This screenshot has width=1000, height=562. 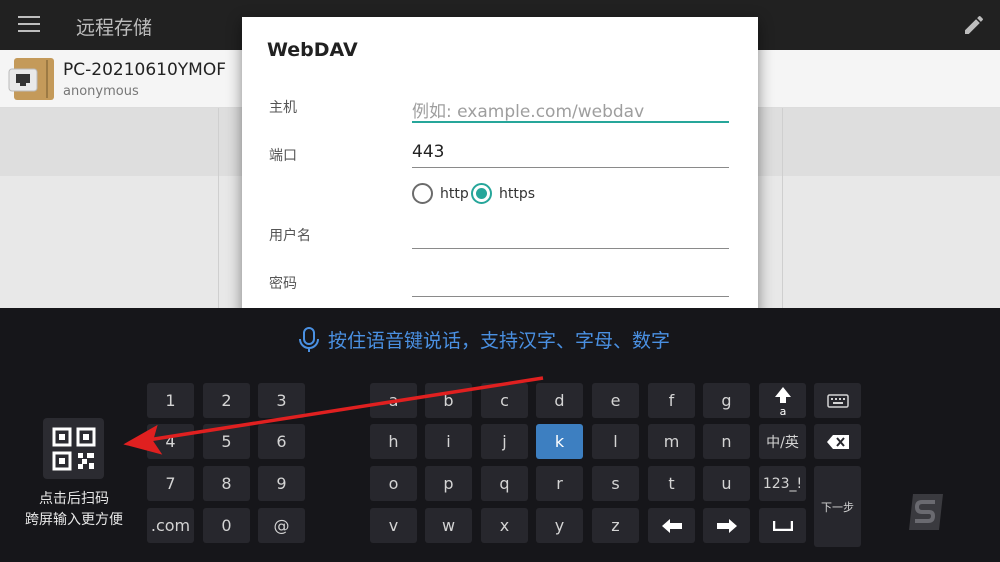 What do you see at coordinates (226, 525) in the screenshot?
I see `key-0: 0` at bounding box center [226, 525].